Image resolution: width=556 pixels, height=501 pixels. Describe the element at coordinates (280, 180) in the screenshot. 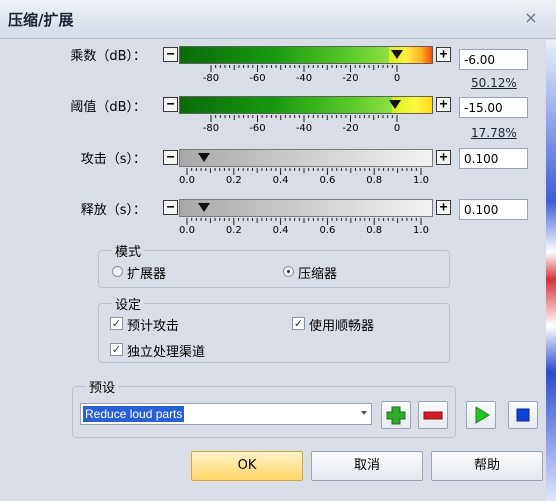

I see `attack-tick-label: 0.4` at that location.